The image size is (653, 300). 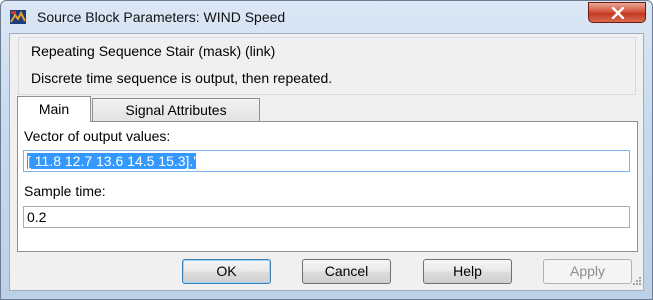 What do you see at coordinates (111, 161) in the screenshot?
I see `selected-text: [ 11.8 12.7 13.6 14.5 15.3].'` at bounding box center [111, 161].